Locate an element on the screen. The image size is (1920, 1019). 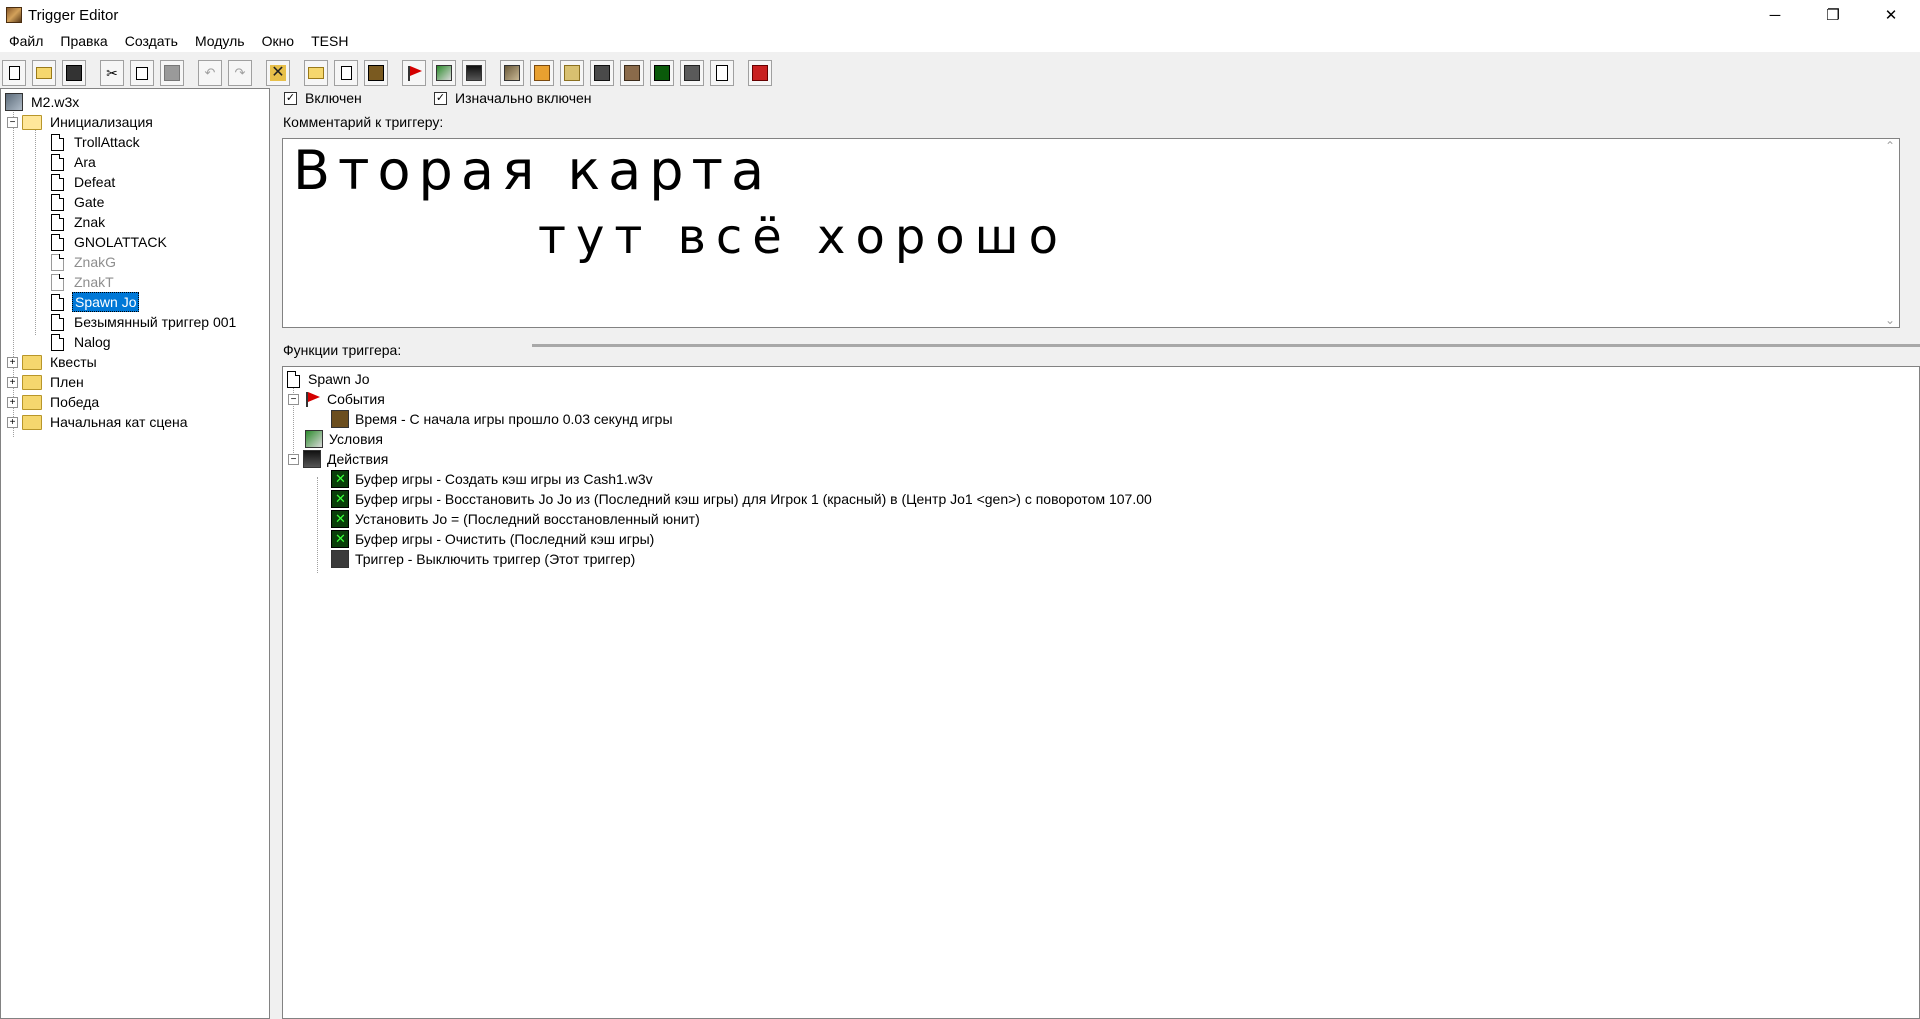
enabled-checkbox: ✓ is located at coordinates (290, 98).